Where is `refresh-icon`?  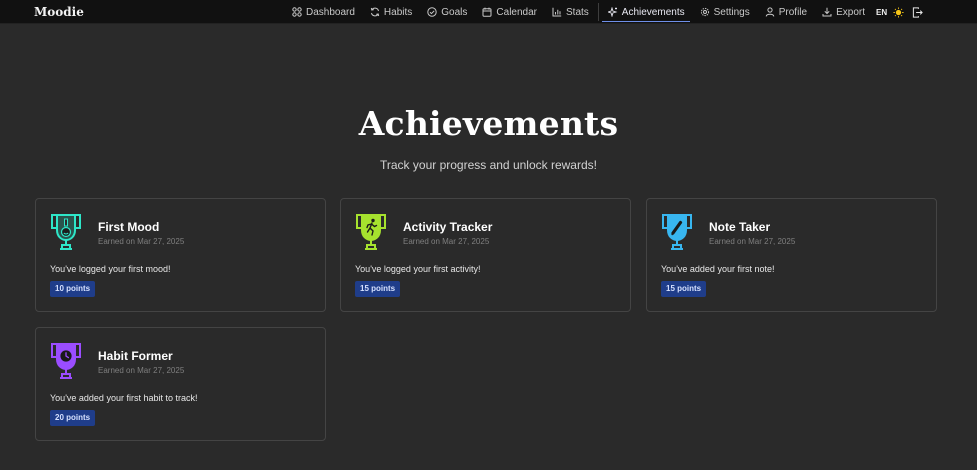
refresh-icon is located at coordinates (375, 12).